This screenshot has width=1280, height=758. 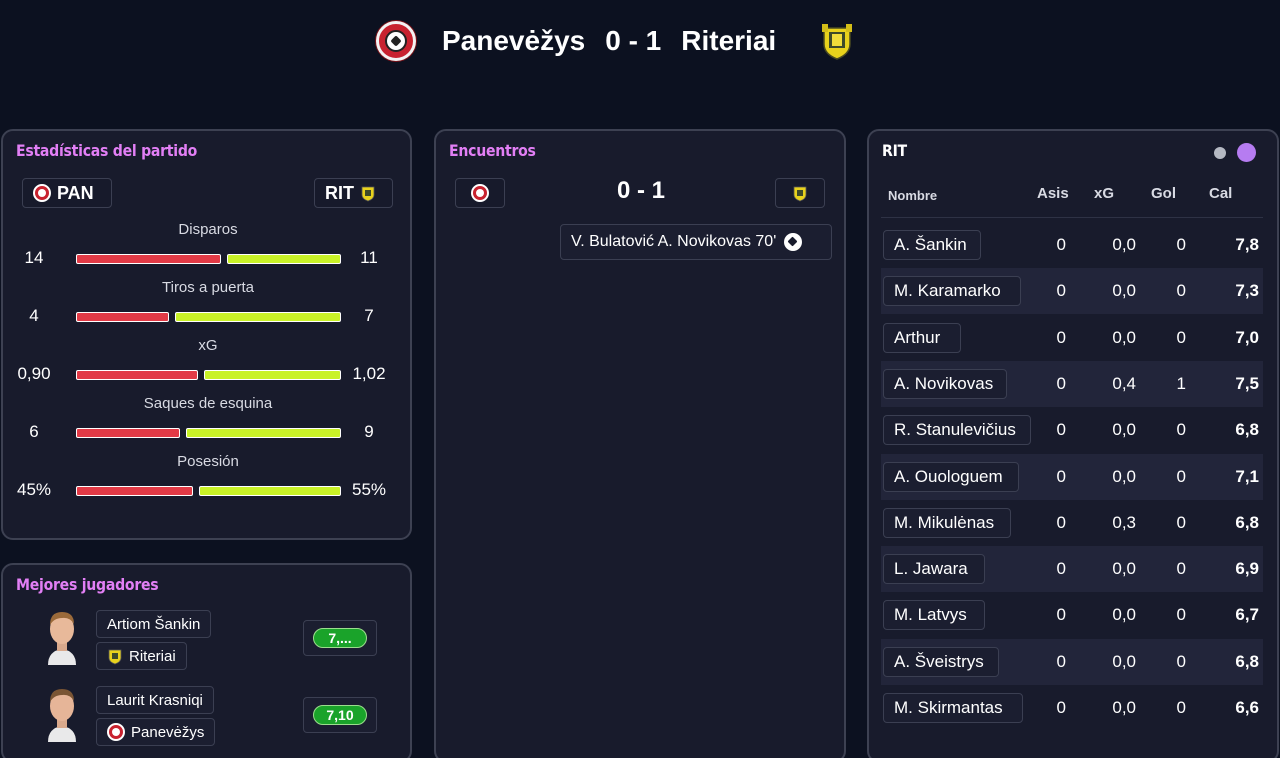 What do you see at coordinates (934, 569) in the screenshot?
I see `player-name-chip: L. Jawara` at bounding box center [934, 569].